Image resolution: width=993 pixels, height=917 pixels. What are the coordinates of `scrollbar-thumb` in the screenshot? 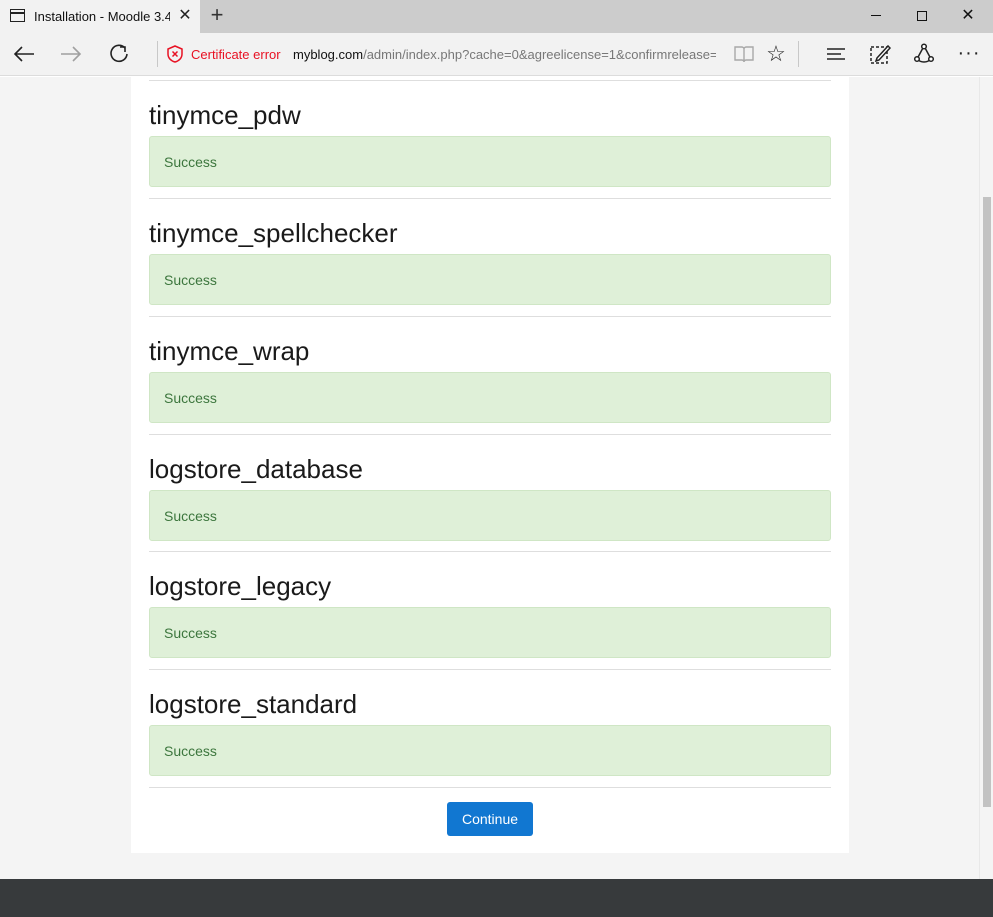 It's located at (987, 502).